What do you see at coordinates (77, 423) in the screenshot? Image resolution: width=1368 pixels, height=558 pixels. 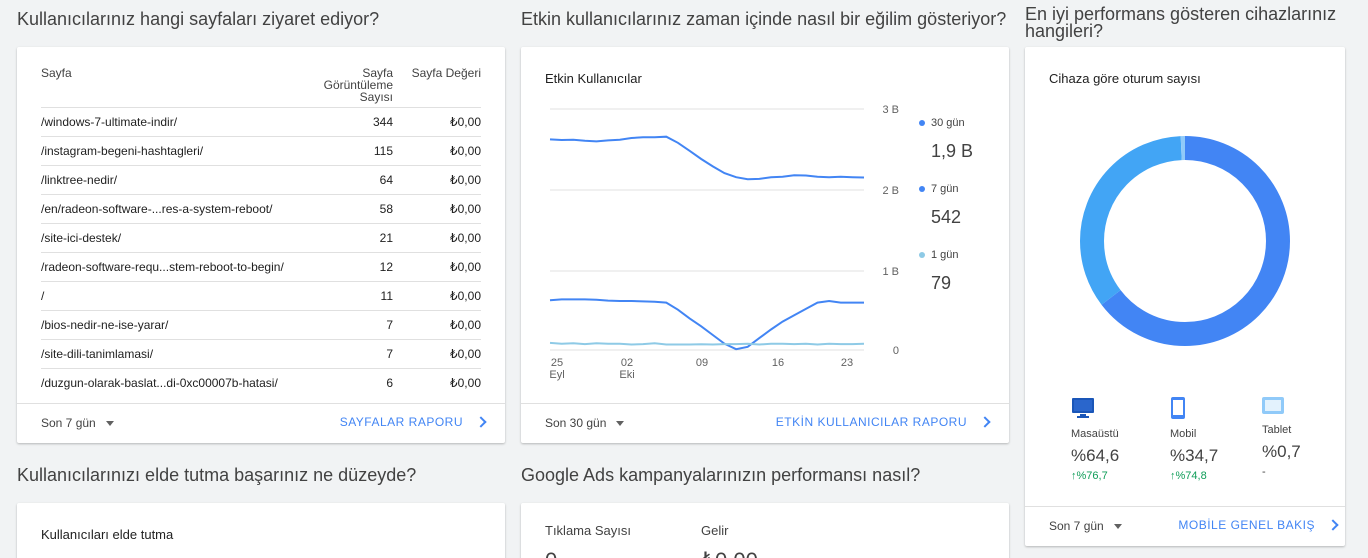 I see `pages-range-select: Son 7 gün` at bounding box center [77, 423].